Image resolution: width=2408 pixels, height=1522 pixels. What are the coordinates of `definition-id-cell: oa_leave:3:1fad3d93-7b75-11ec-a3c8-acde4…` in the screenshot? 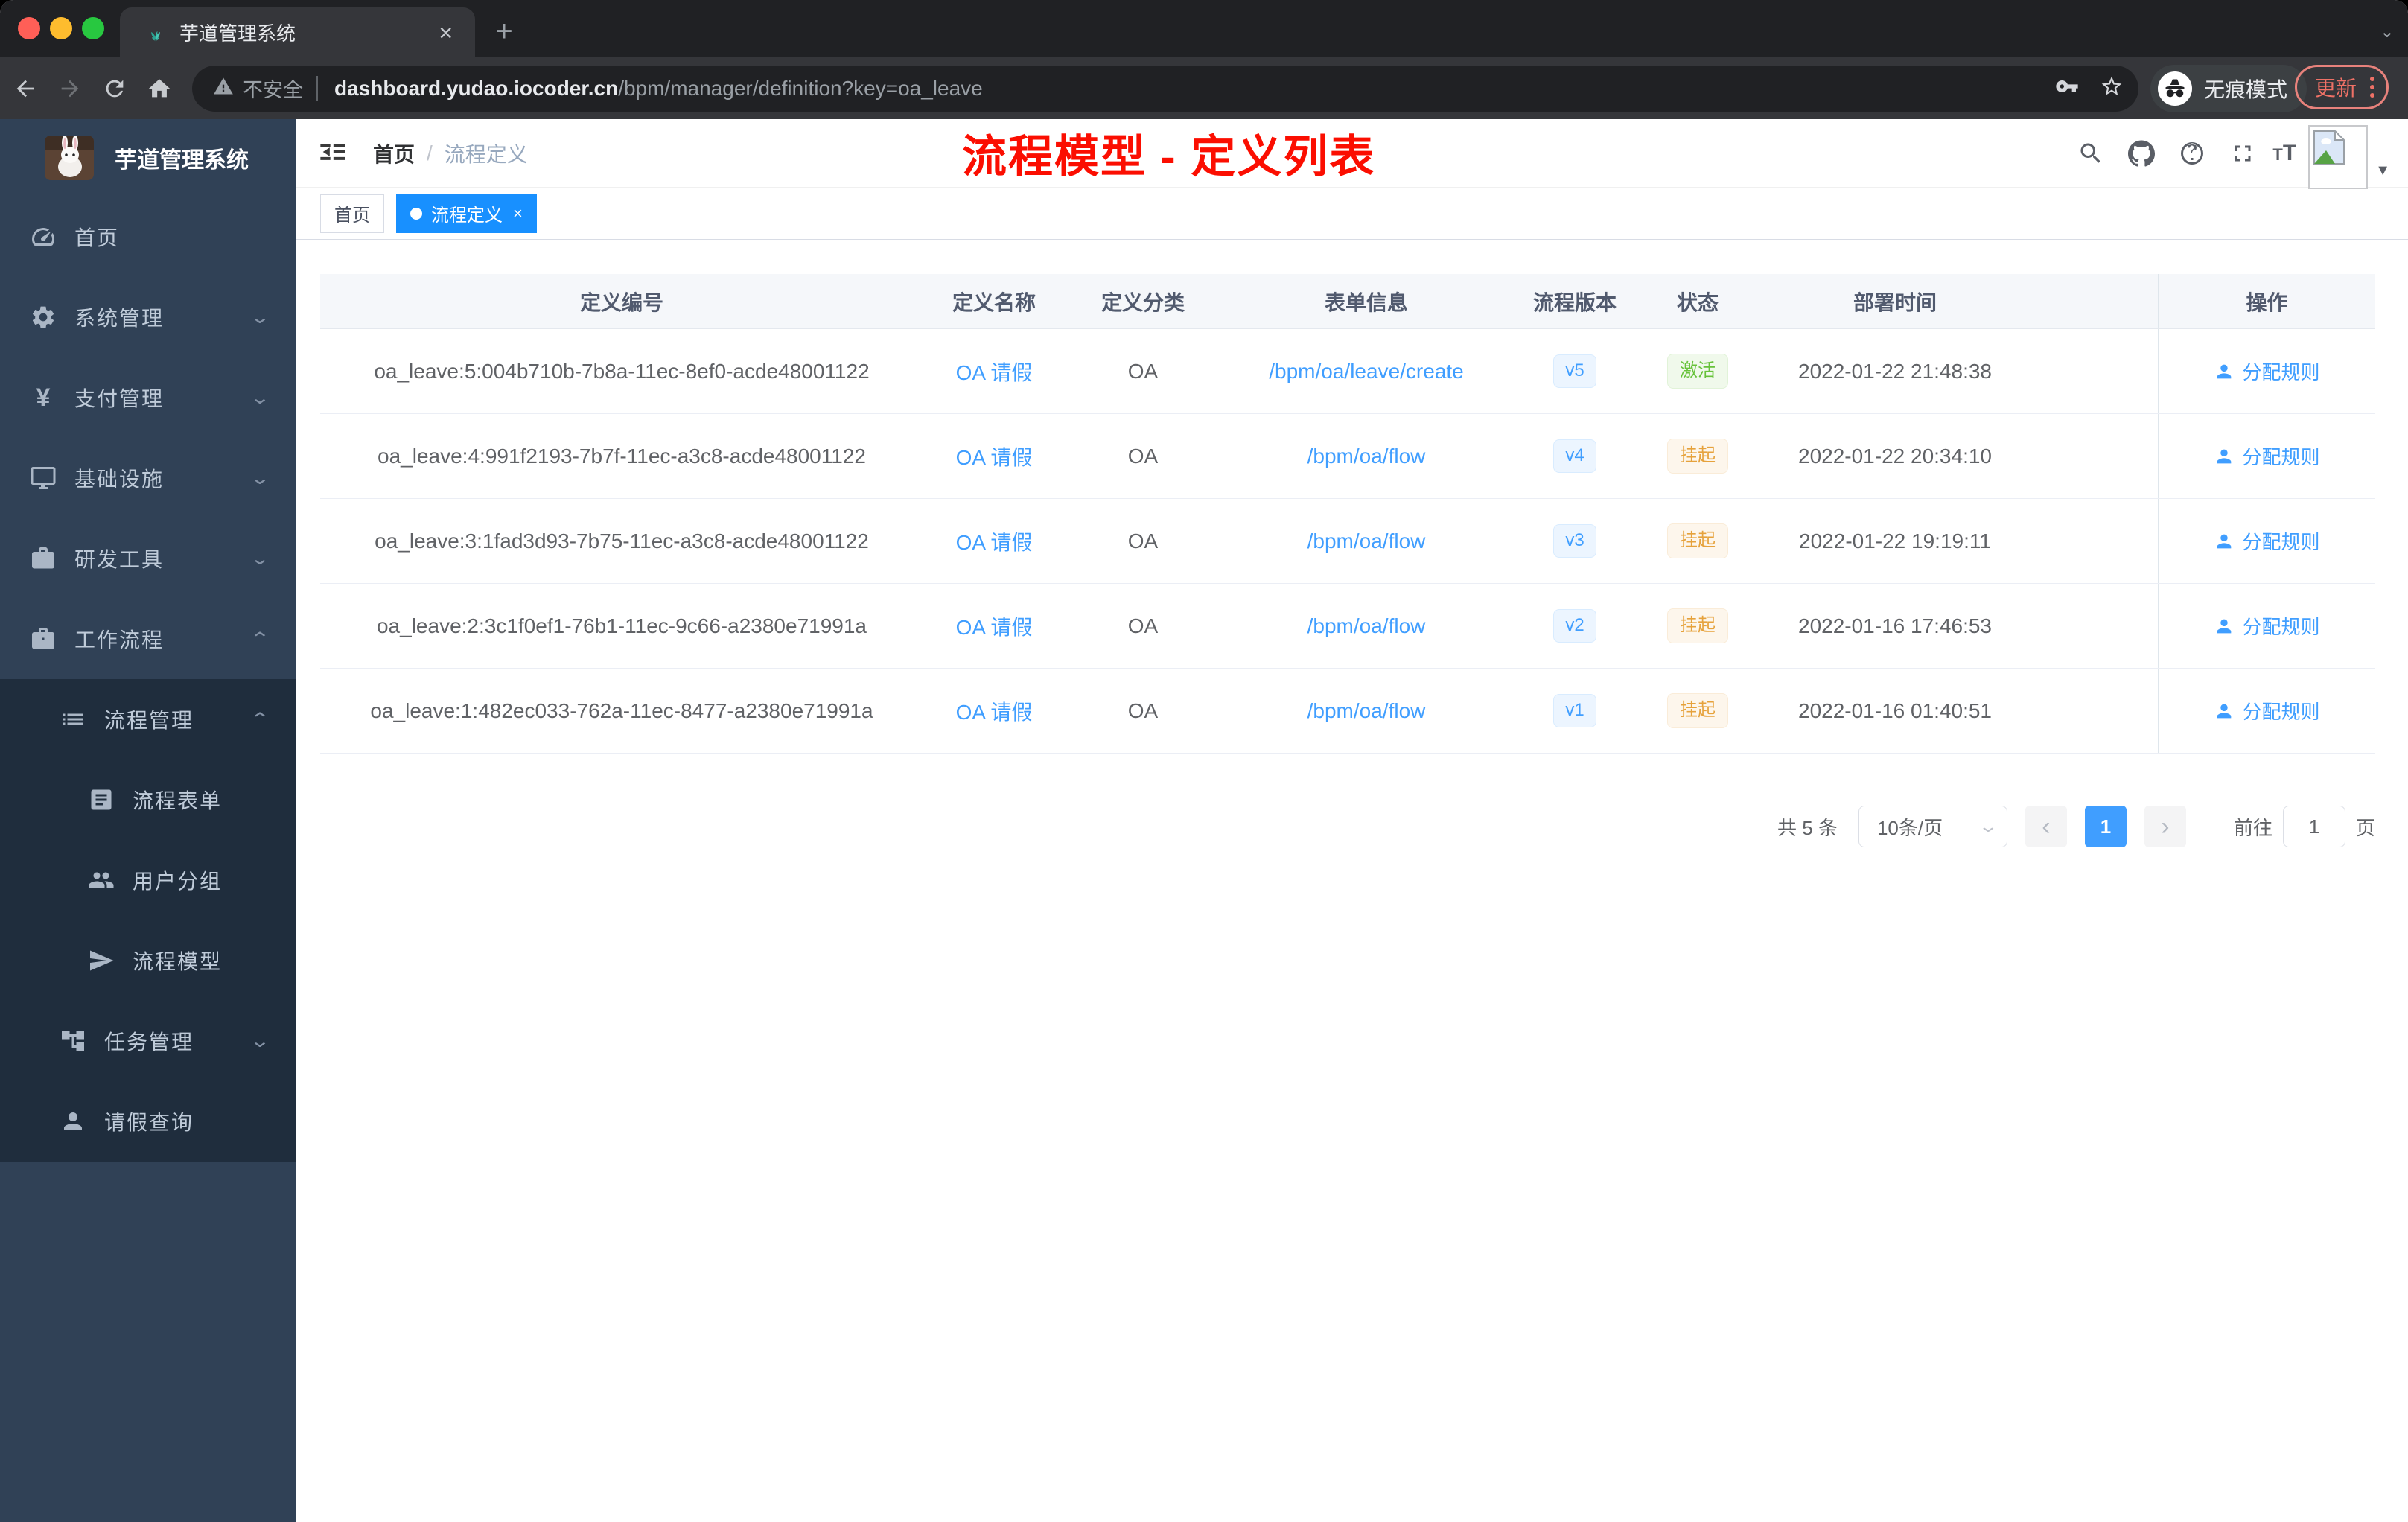 It's located at (622, 541).